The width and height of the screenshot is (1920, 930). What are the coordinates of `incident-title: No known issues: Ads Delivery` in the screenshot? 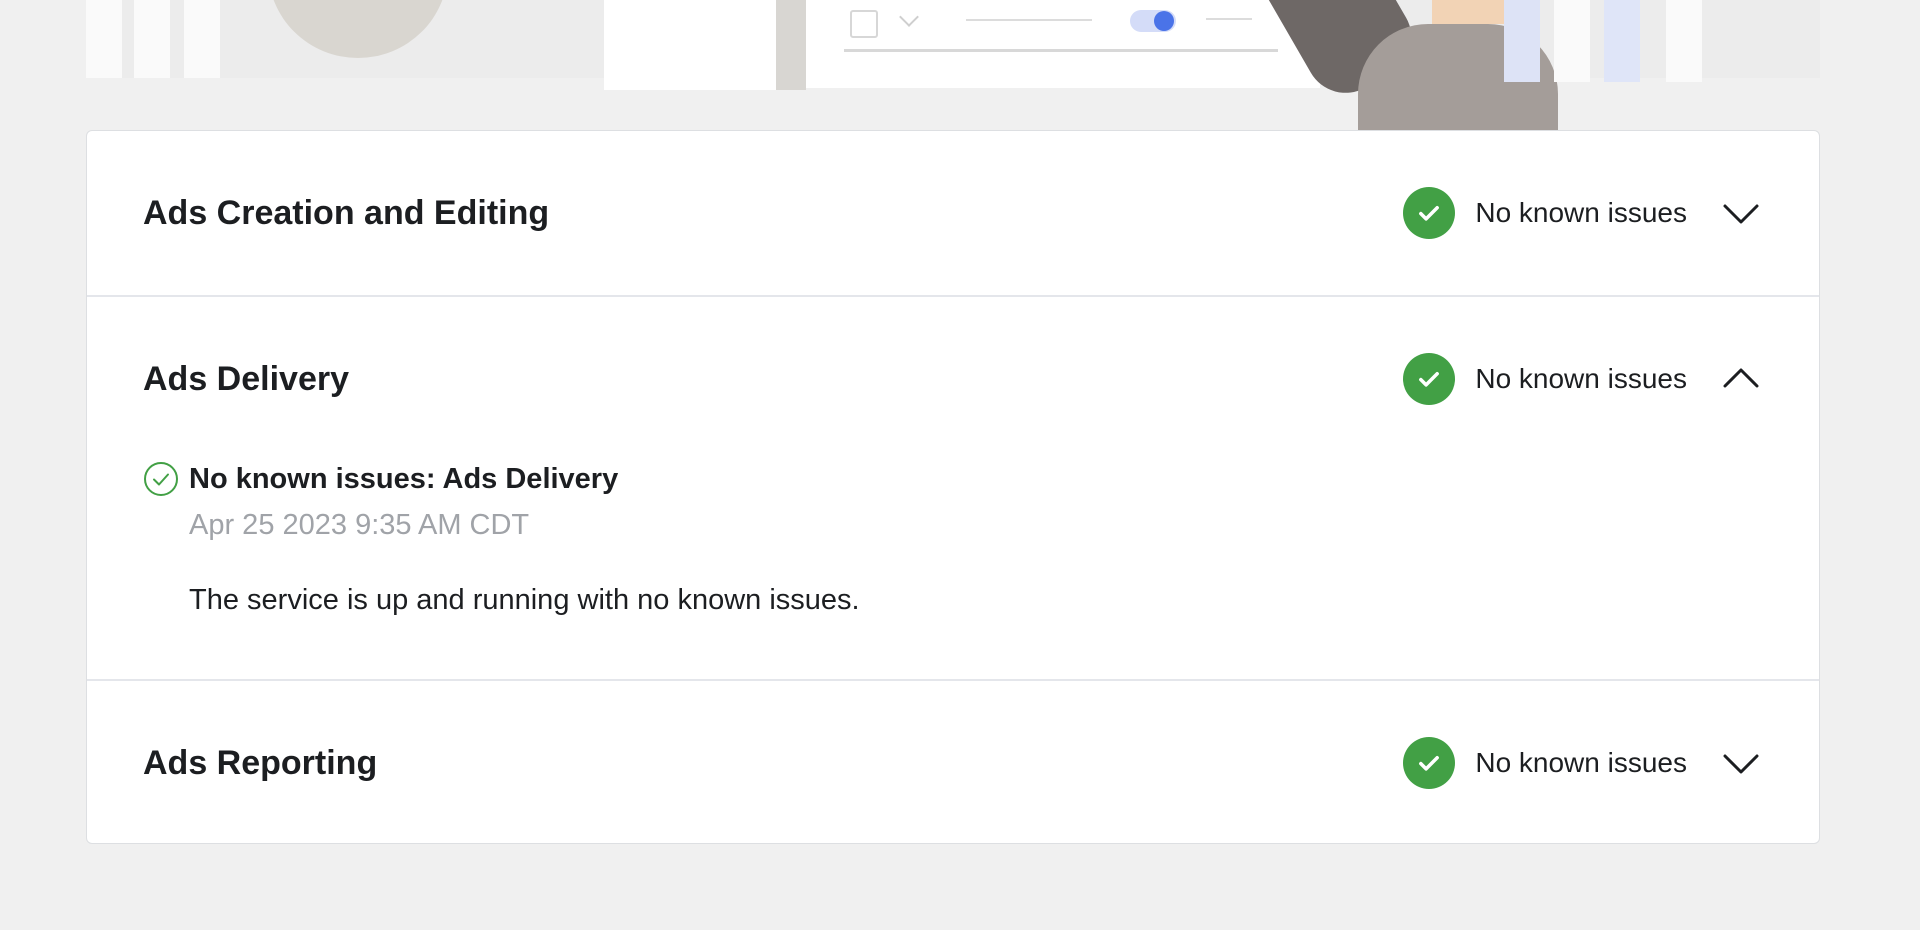 It's located at (404, 478).